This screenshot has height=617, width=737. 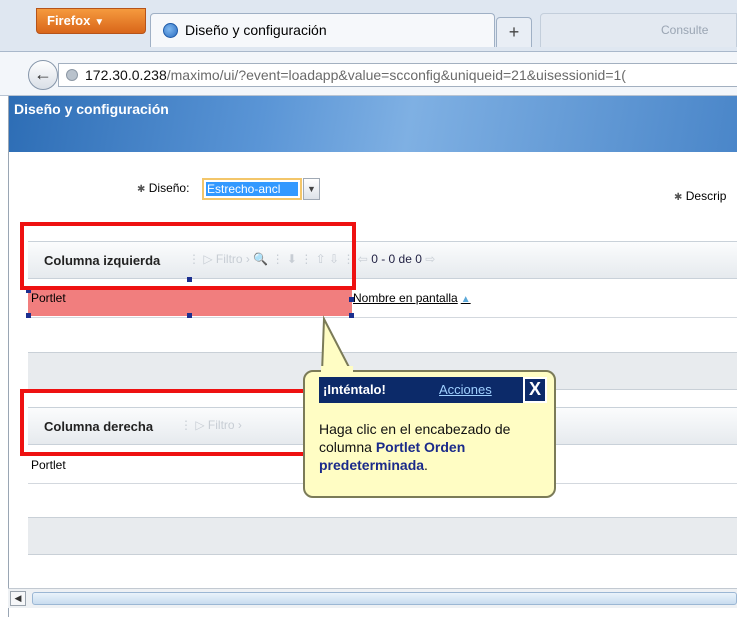 I want to click on plus-icon: +, so click(x=514, y=32).